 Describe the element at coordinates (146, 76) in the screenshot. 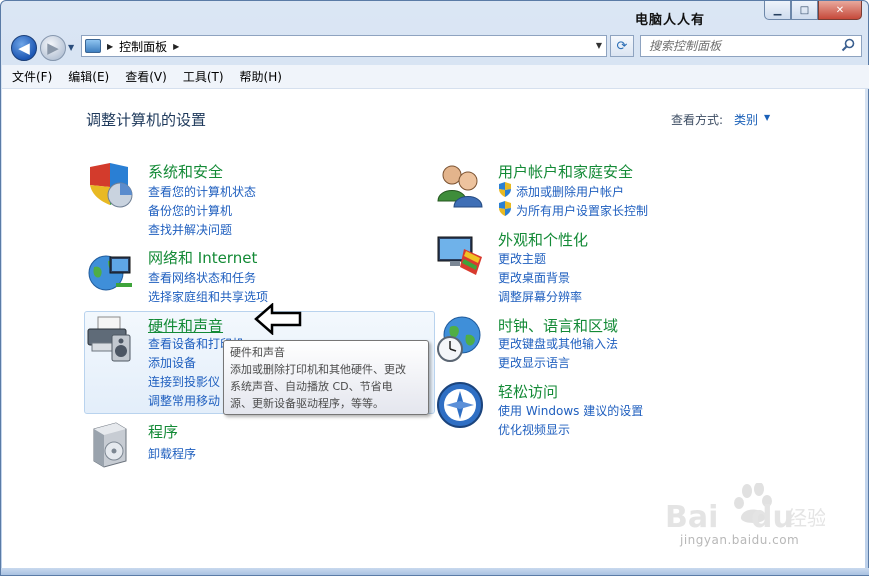

I see `menu-view: 查看(V)` at that location.